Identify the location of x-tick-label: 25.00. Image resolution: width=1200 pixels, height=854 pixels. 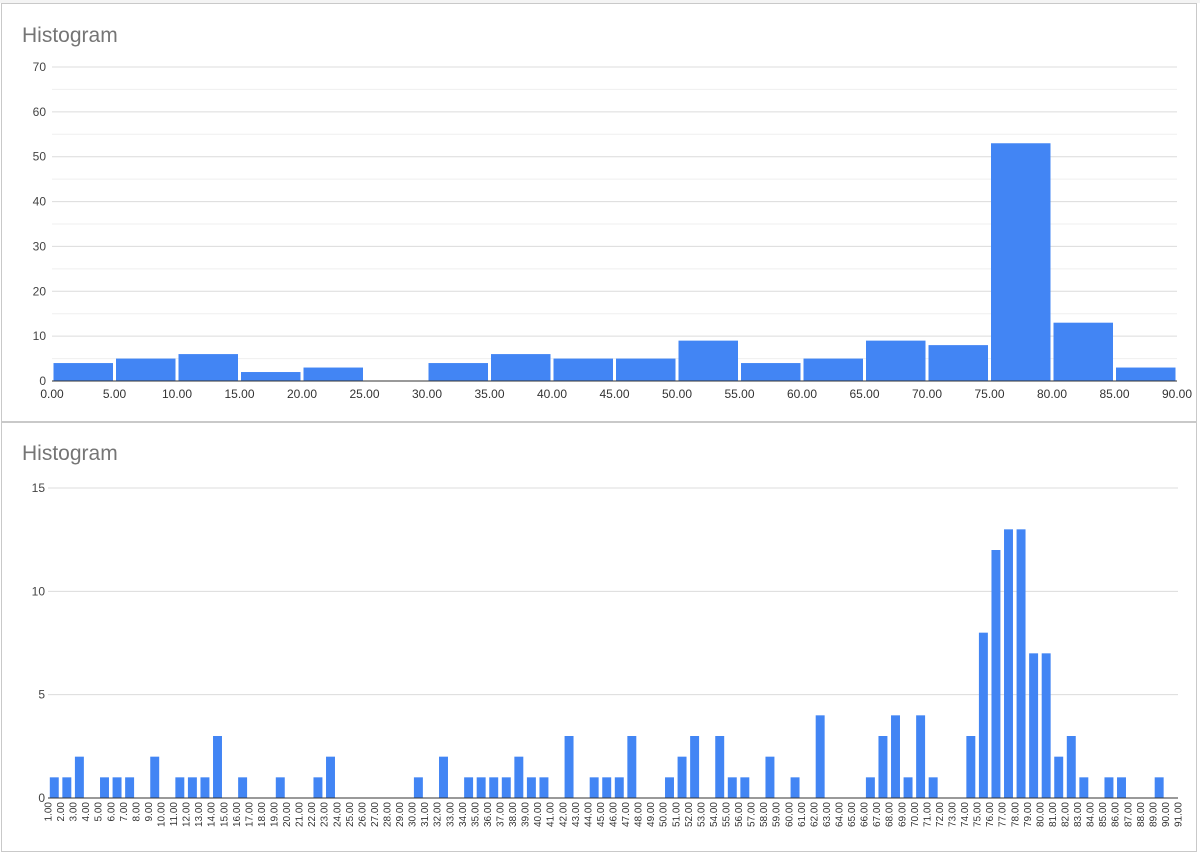
(350, 814).